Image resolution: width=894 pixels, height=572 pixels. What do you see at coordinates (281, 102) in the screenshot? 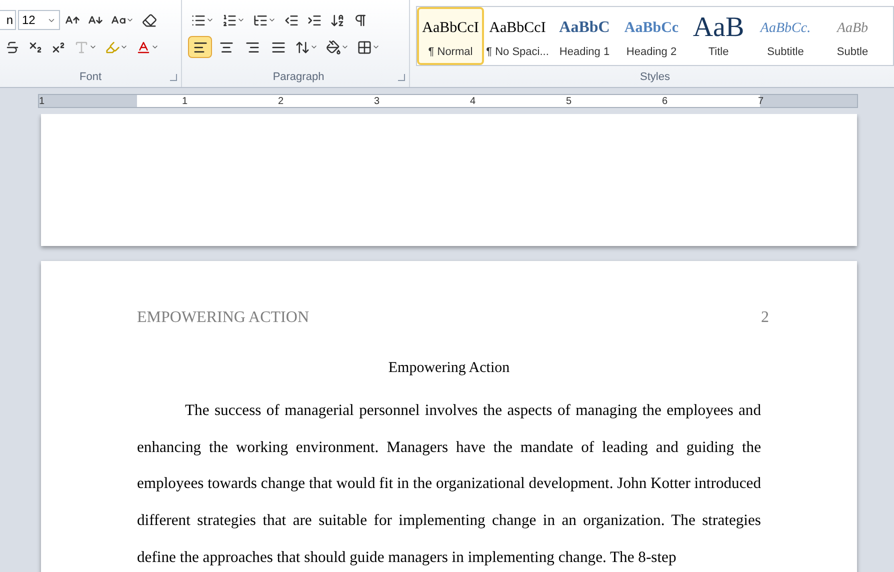
I see `ruler-number: 2` at bounding box center [281, 102].